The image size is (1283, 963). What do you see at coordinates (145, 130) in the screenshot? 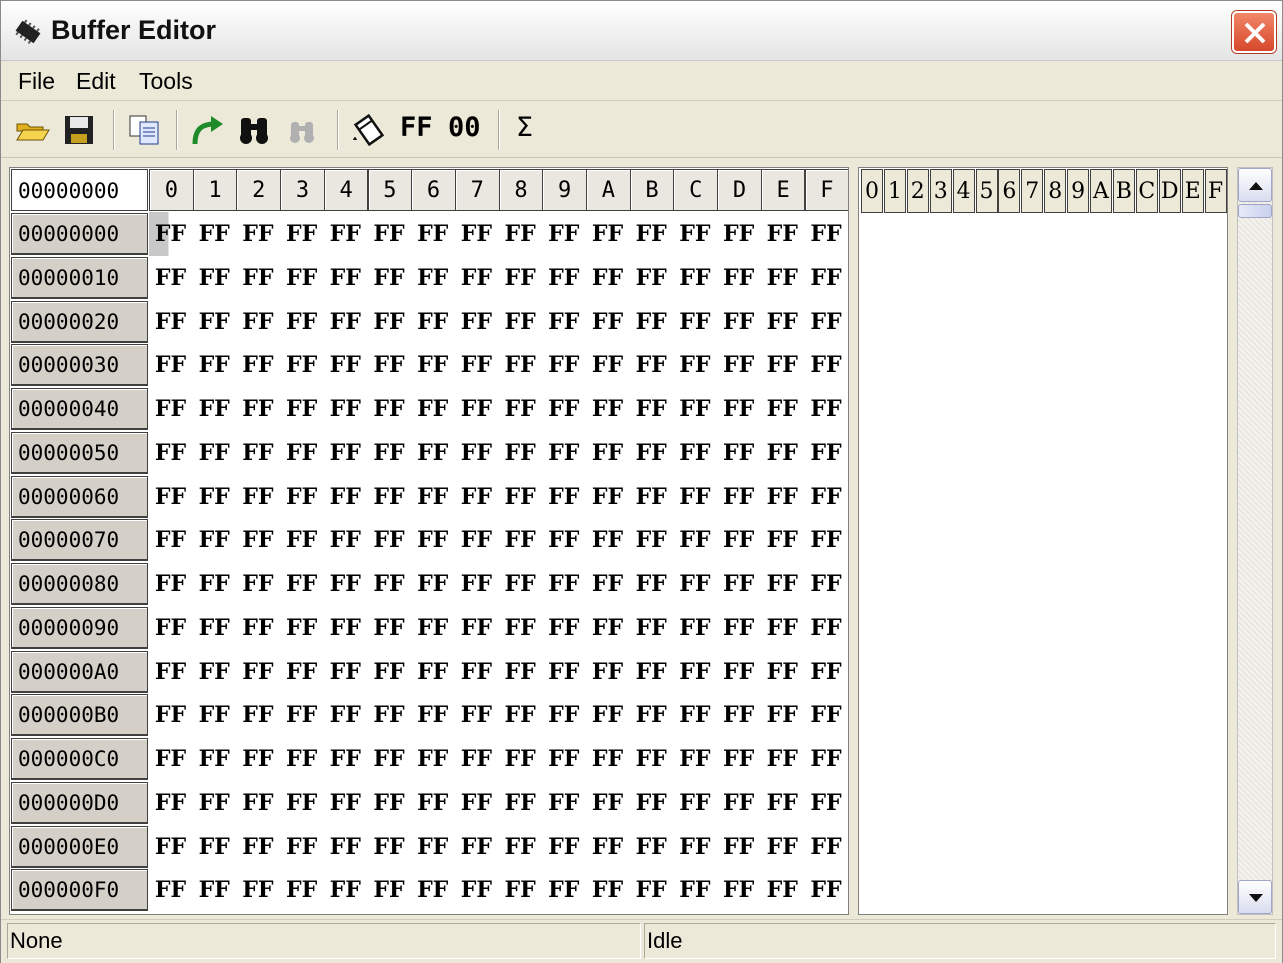
I see `copy-button` at bounding box center [145, 130].